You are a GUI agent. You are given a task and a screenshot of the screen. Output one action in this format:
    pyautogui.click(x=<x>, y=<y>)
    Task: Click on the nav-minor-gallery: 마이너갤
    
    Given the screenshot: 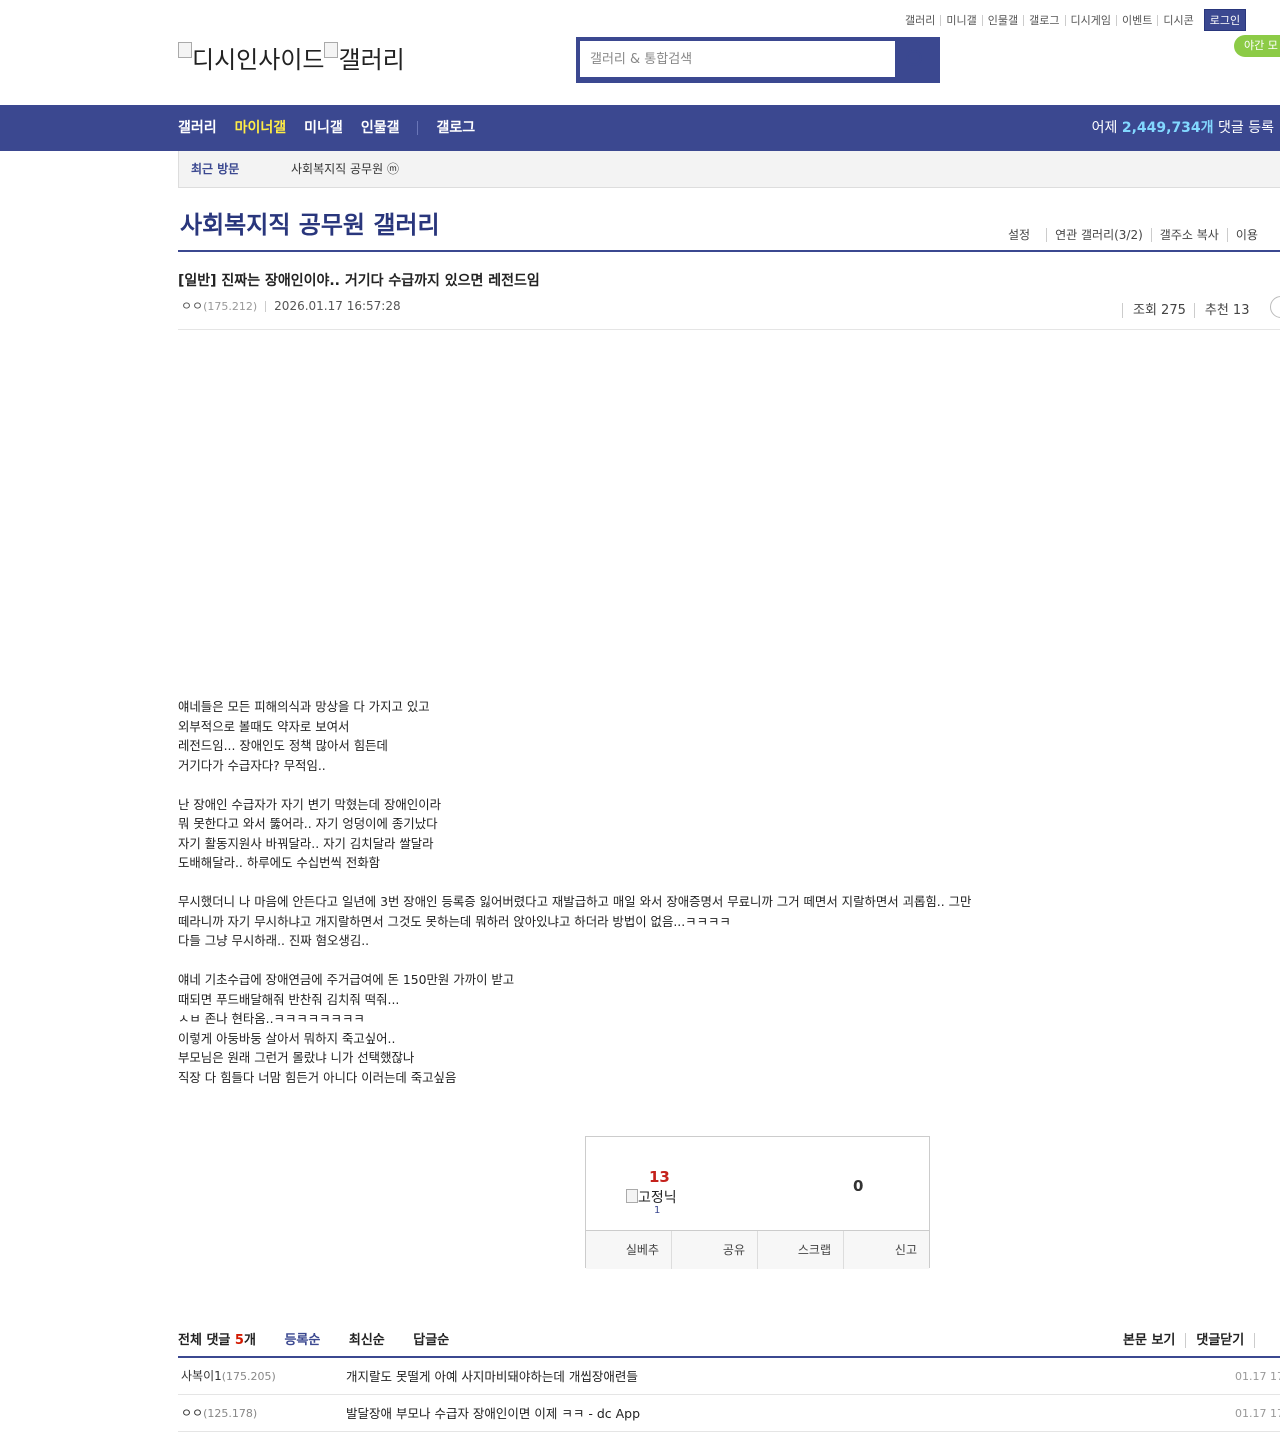 What is the action you would take?
    pyautogui.click(x=261, y=128)
    